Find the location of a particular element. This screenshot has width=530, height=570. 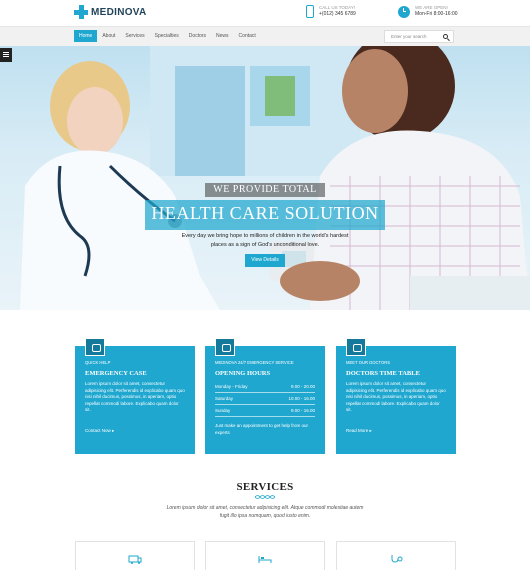

heart-monitor-icon is located at coordinates (95, 347).